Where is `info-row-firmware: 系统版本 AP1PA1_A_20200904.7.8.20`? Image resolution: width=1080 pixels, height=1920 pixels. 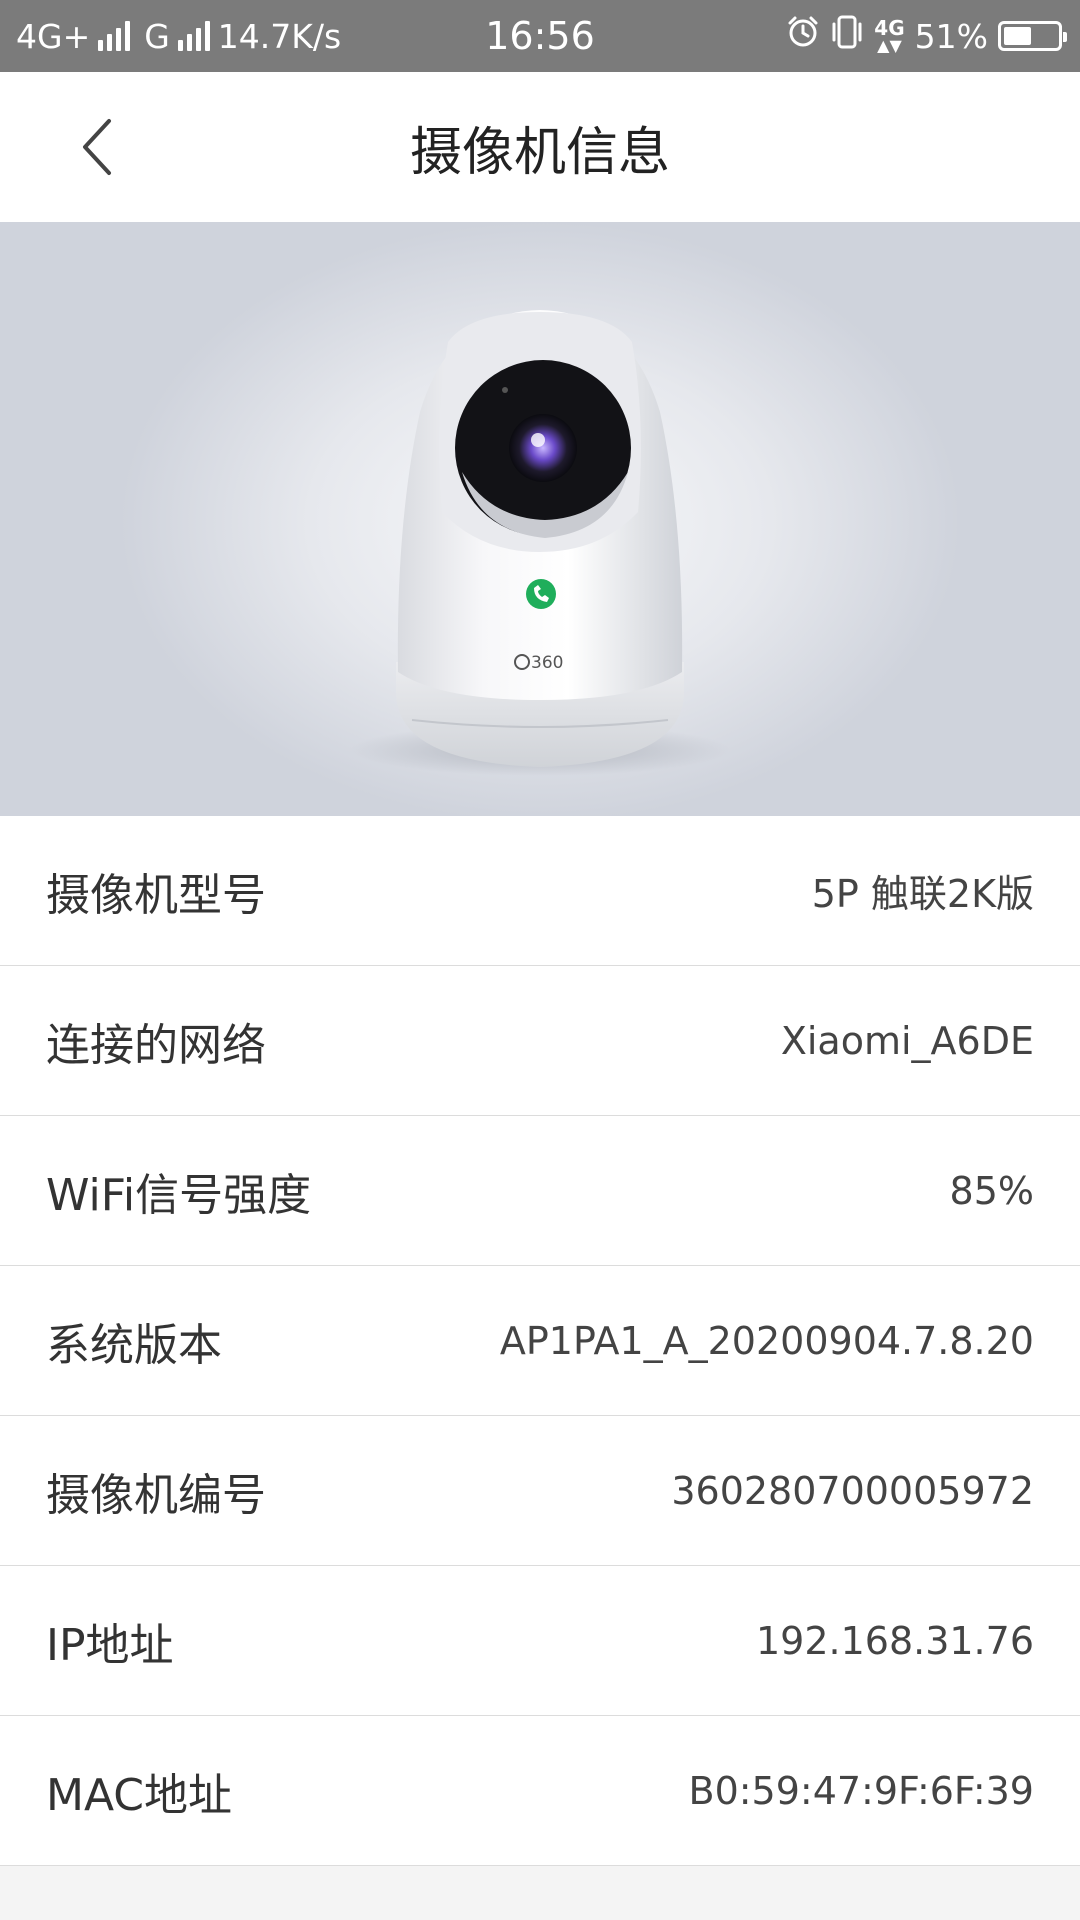 info-row-firmware: 系统版本 AP1PA1_A_20200904.7.8.20 is located at coordinates (540, 1341).